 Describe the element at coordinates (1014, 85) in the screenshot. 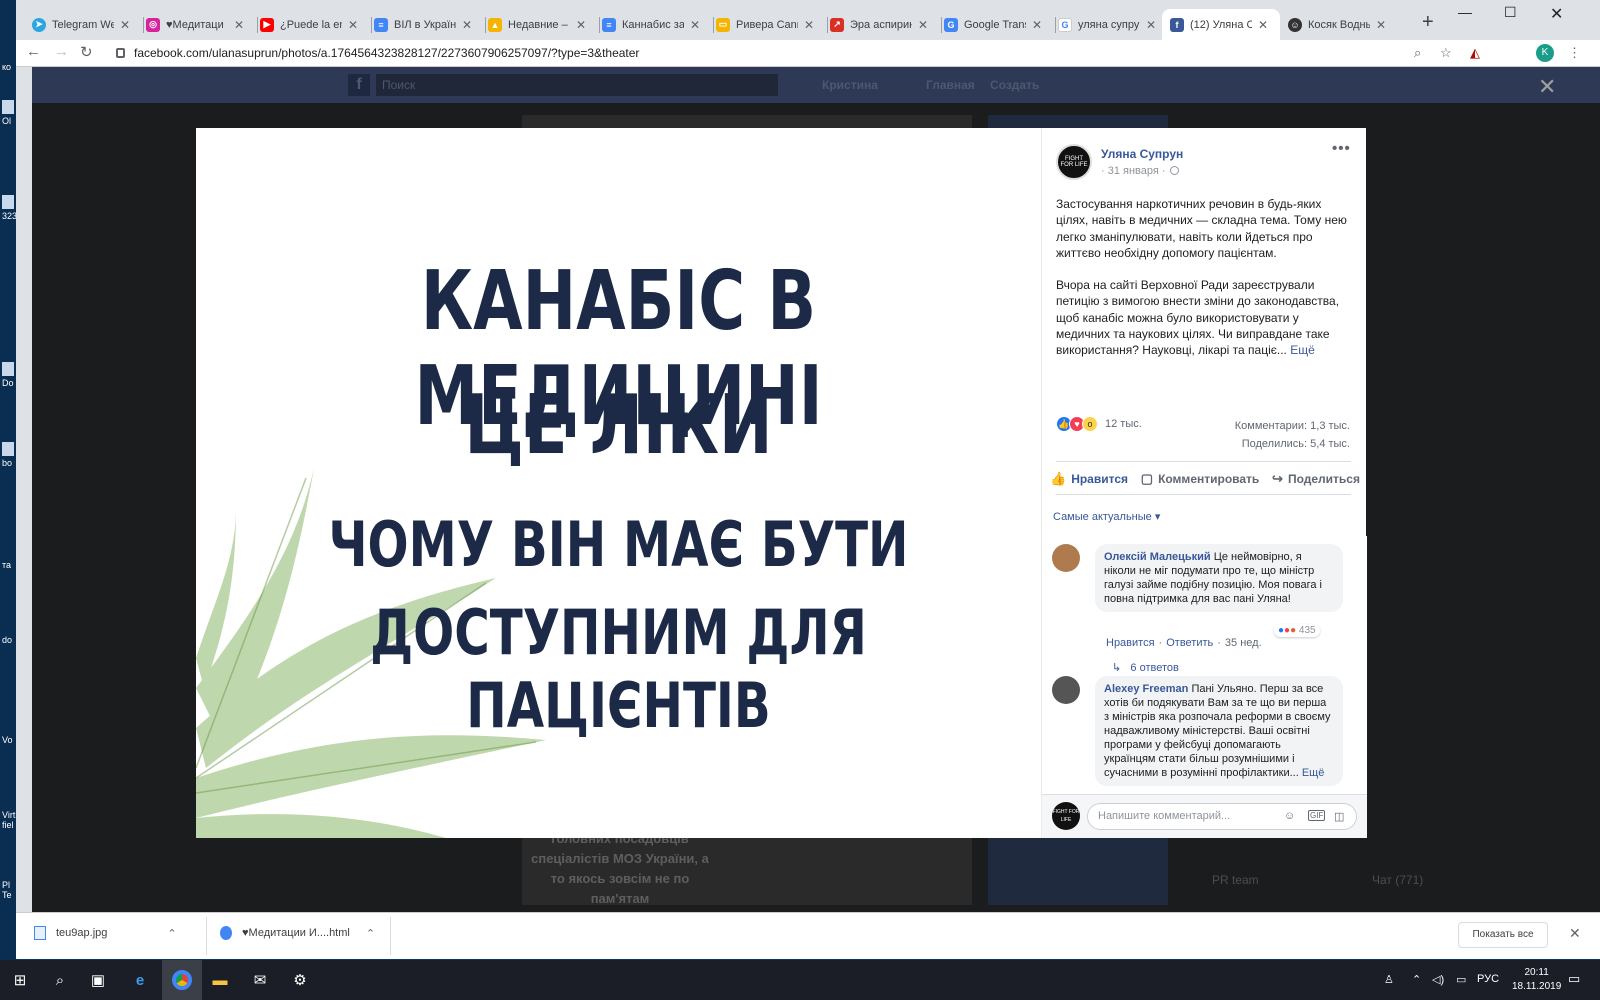

I see `fb-nav-create: Создать` at that location.